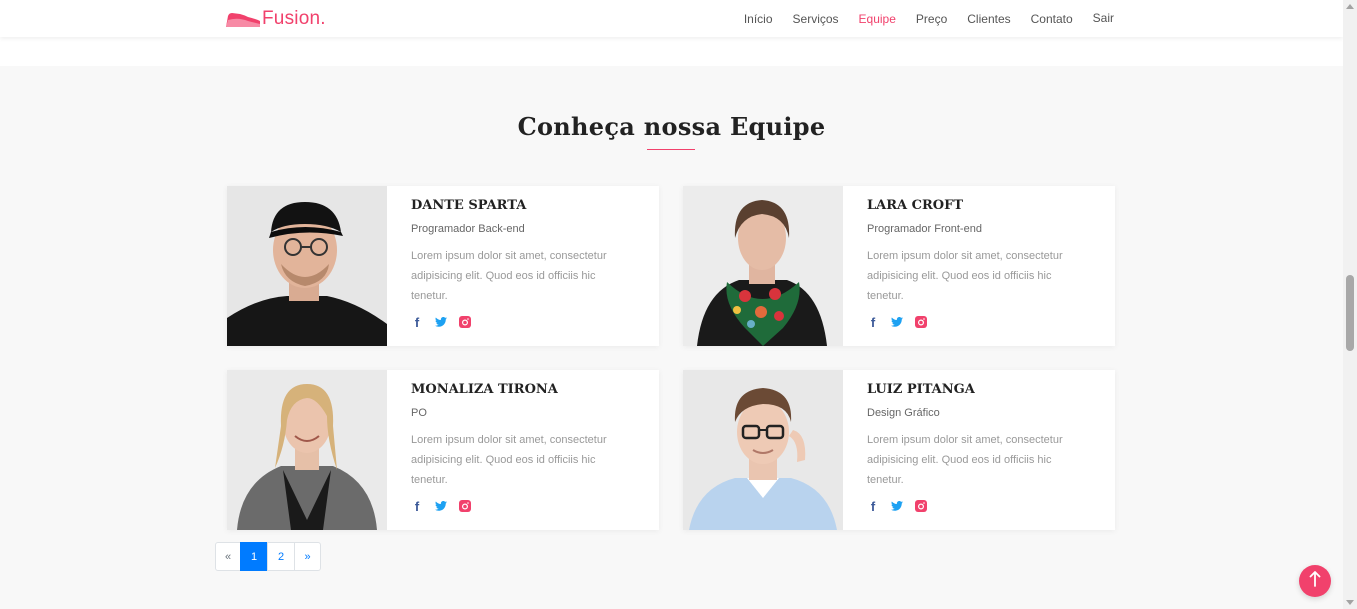 The height and width of the screenshot is (609, 1357). I want to click on arrow-up-icon, so click(1315, 581).